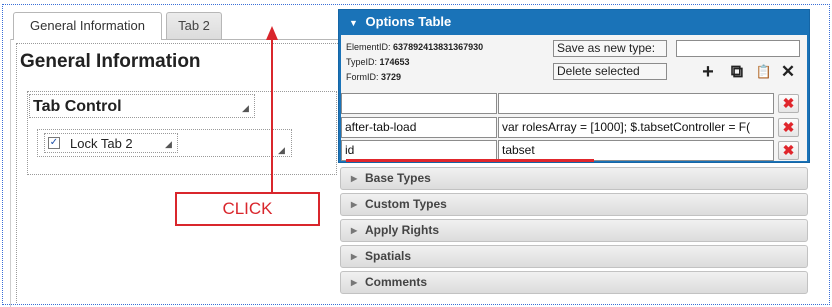  Describe the element at coordinates (394, 62) in the screenshot. I see `type-id-value: 174653` at that location.